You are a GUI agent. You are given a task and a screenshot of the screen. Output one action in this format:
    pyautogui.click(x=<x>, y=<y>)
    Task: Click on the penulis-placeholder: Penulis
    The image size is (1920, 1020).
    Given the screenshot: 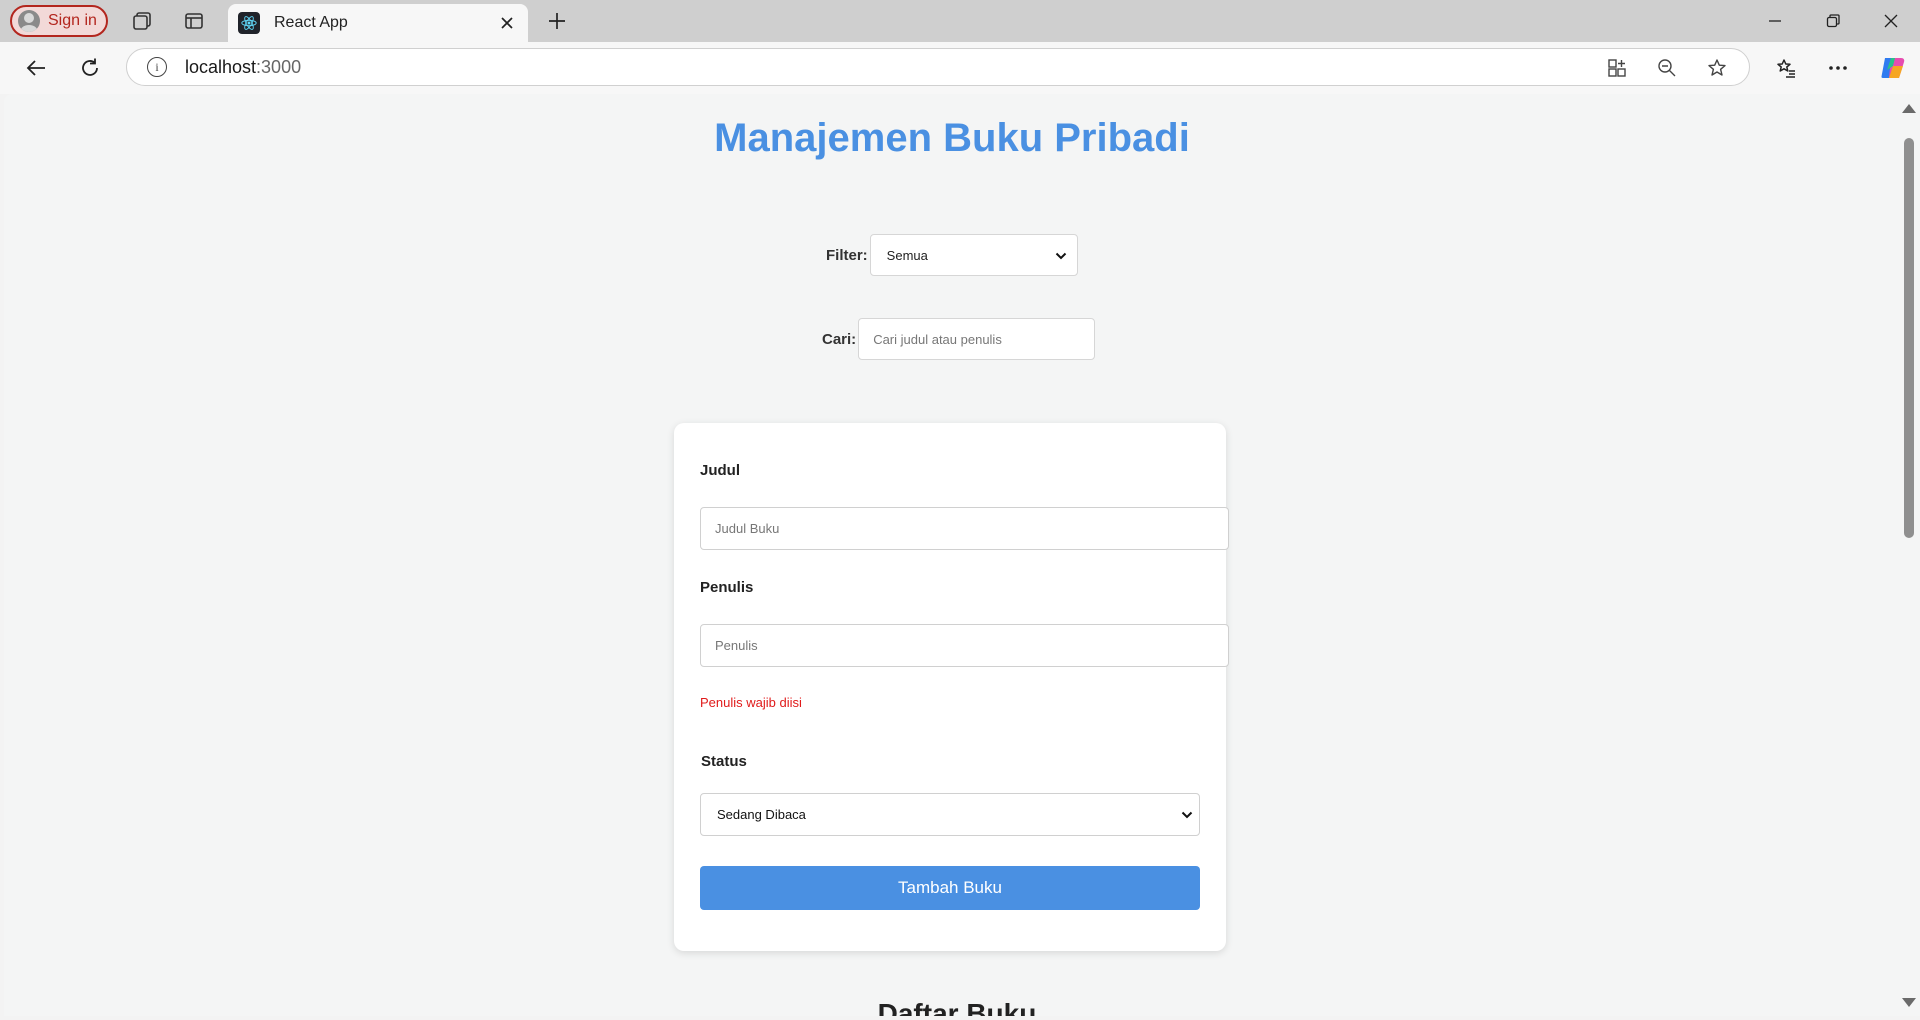 What is the action you would take?
    pyautogui.click(x=736, y=645)
    